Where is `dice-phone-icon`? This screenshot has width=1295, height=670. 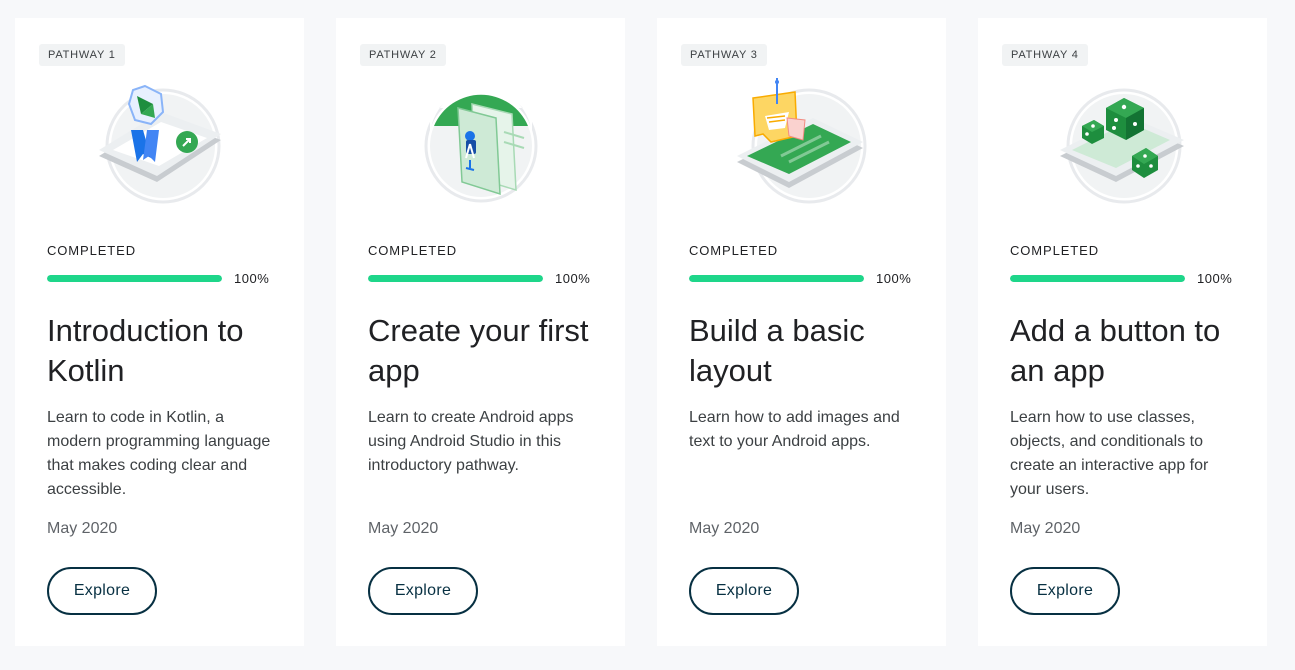
dice-phone-icon is located at coordinates (1122, 146).